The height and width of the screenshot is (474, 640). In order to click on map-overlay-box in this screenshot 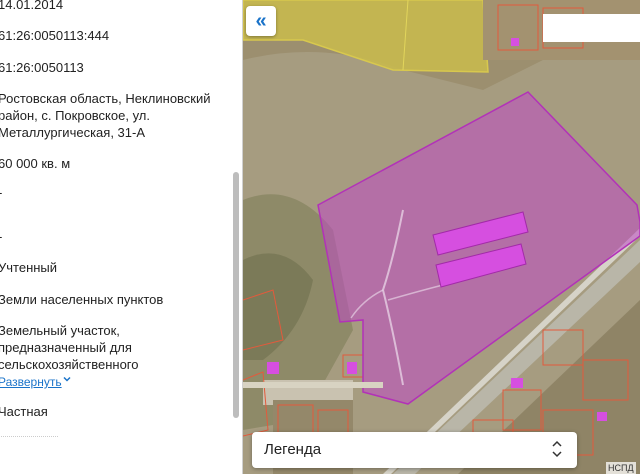, I will do `click(591, 28)`.